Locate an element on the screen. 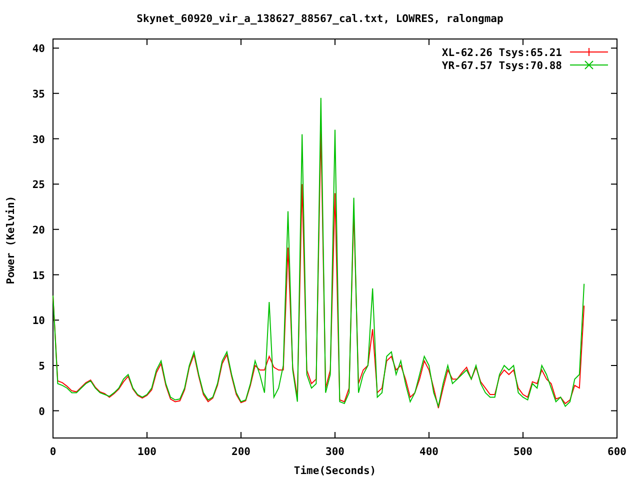 Image resolution: width=640 pixels, height=480 pixels. y-tick-label: 15 is located at coordinates (38, 276).